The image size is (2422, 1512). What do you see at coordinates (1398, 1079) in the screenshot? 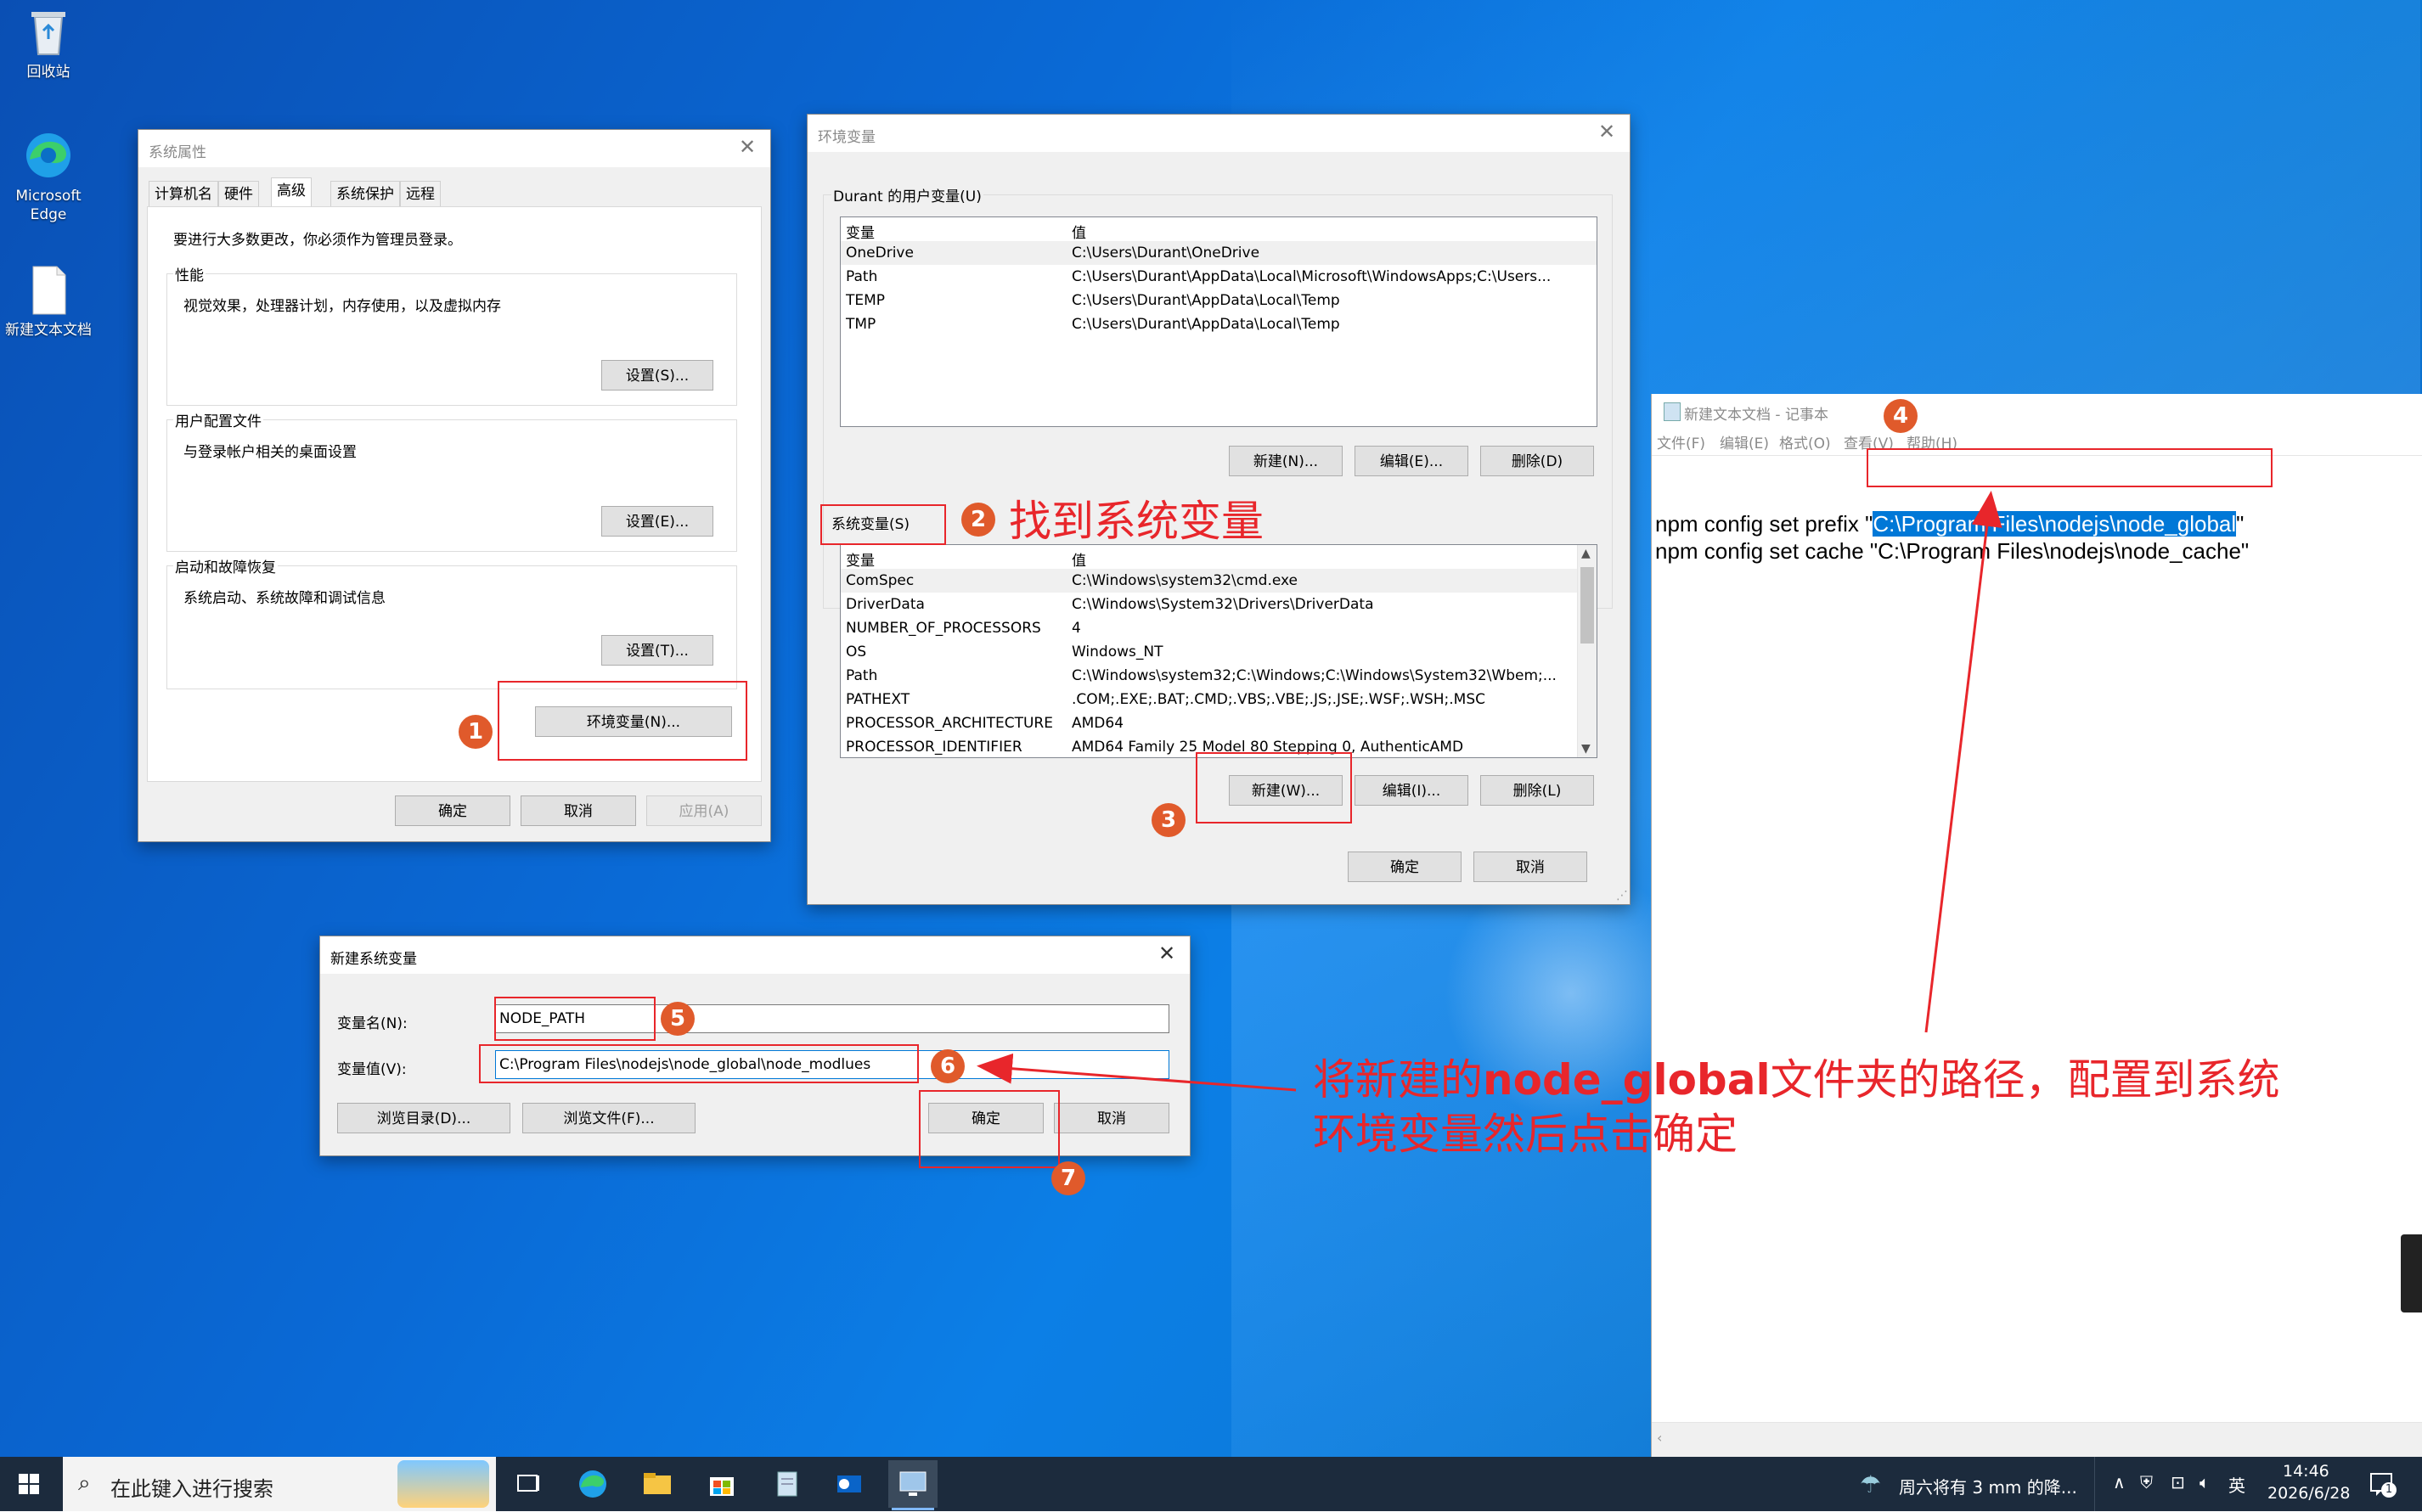
I see `annotation-text: 将新建的` at bounding box center [1398, 1079].